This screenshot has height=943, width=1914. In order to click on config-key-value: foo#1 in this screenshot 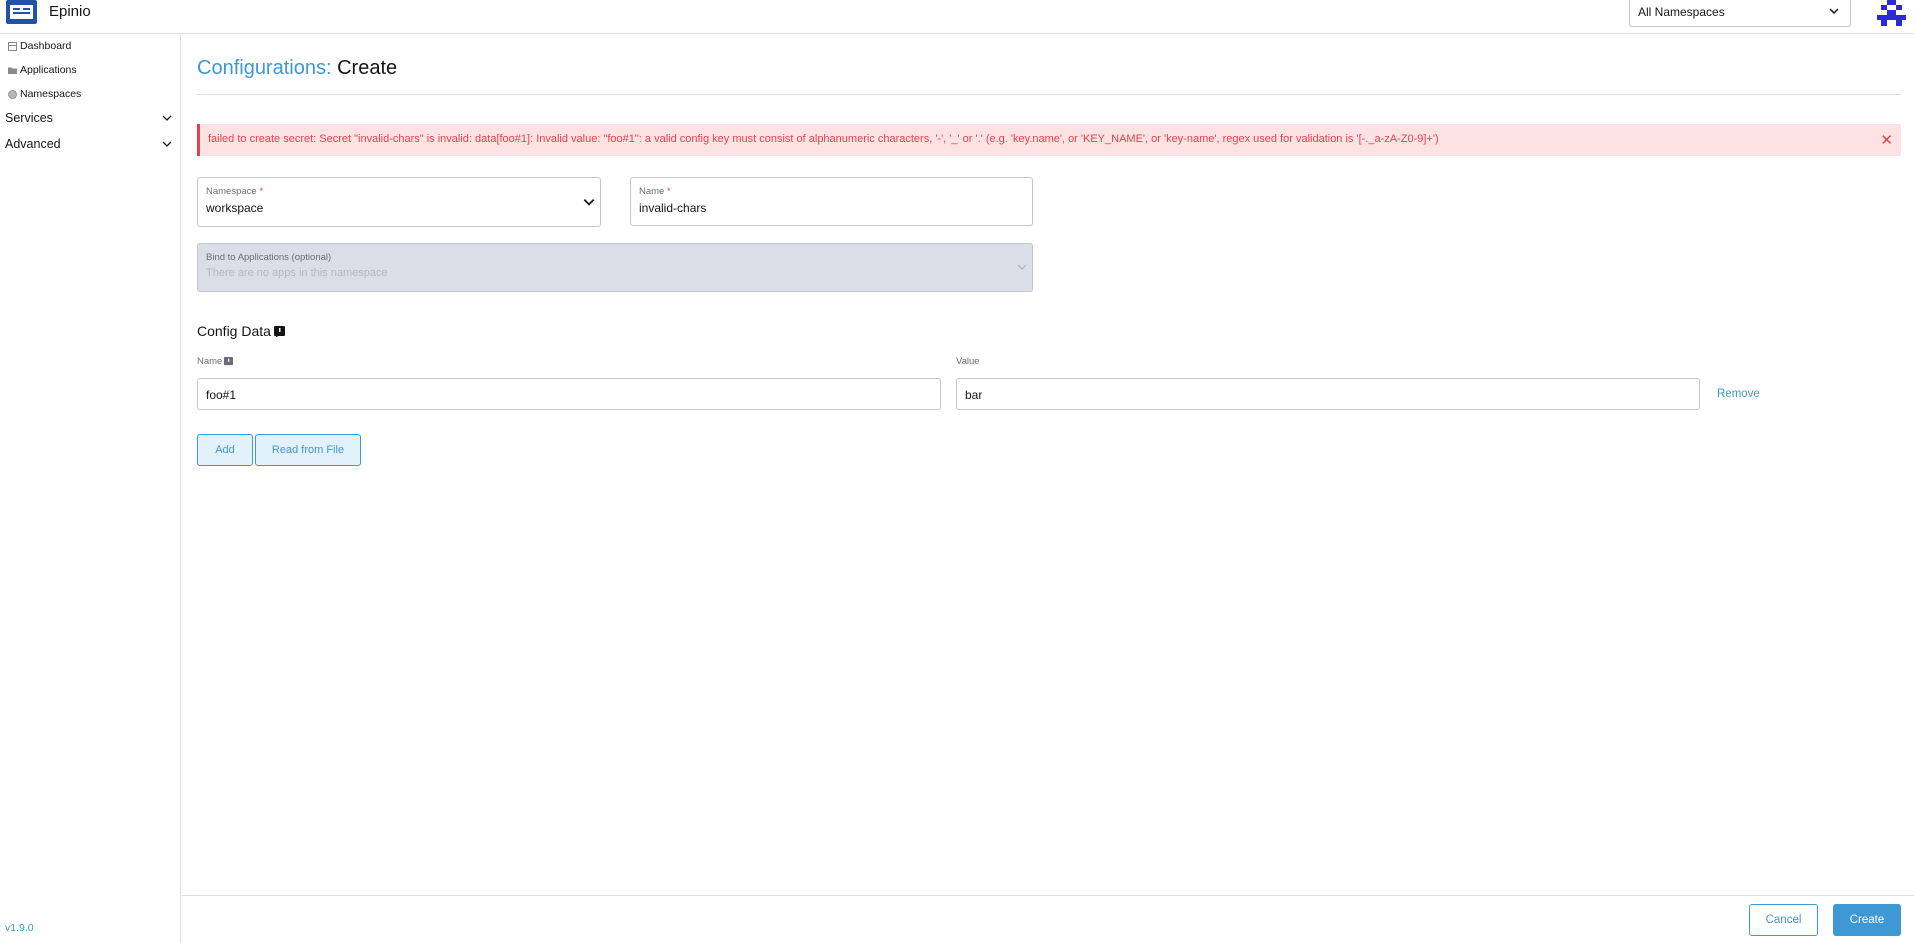, I will do `click(221, 395)`.